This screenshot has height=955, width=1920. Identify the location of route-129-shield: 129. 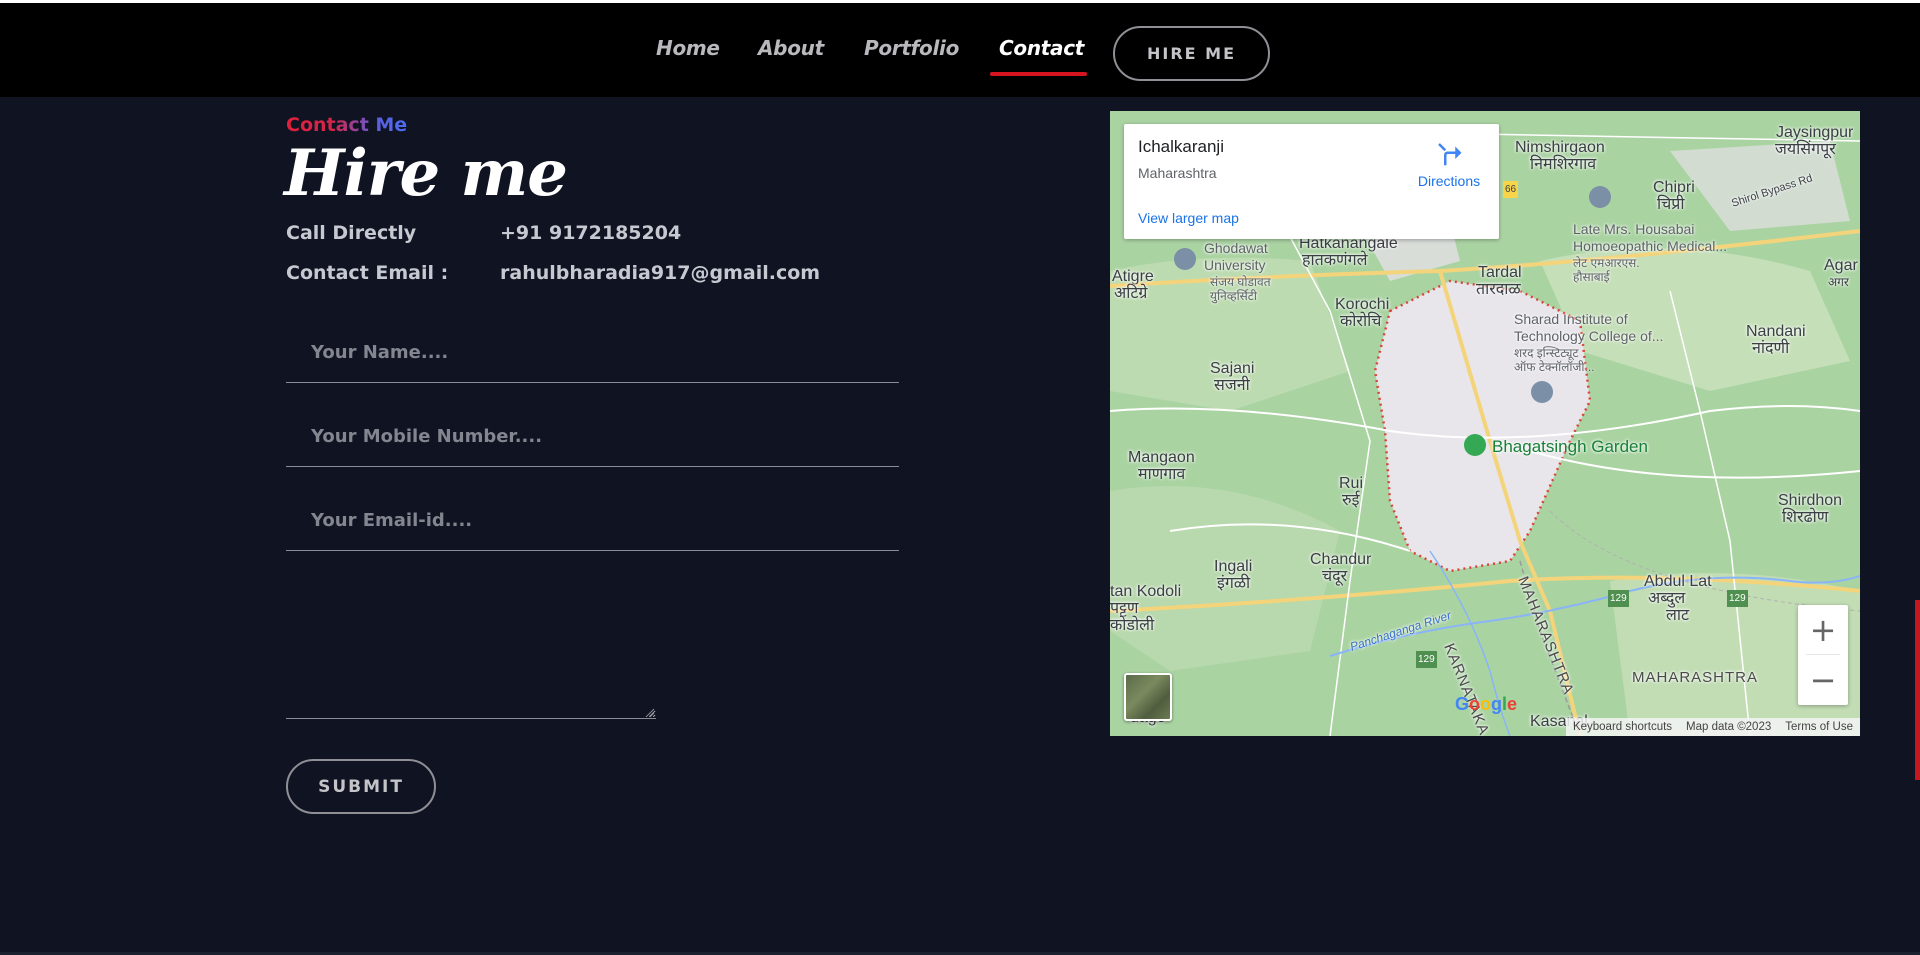
(1618, 598).